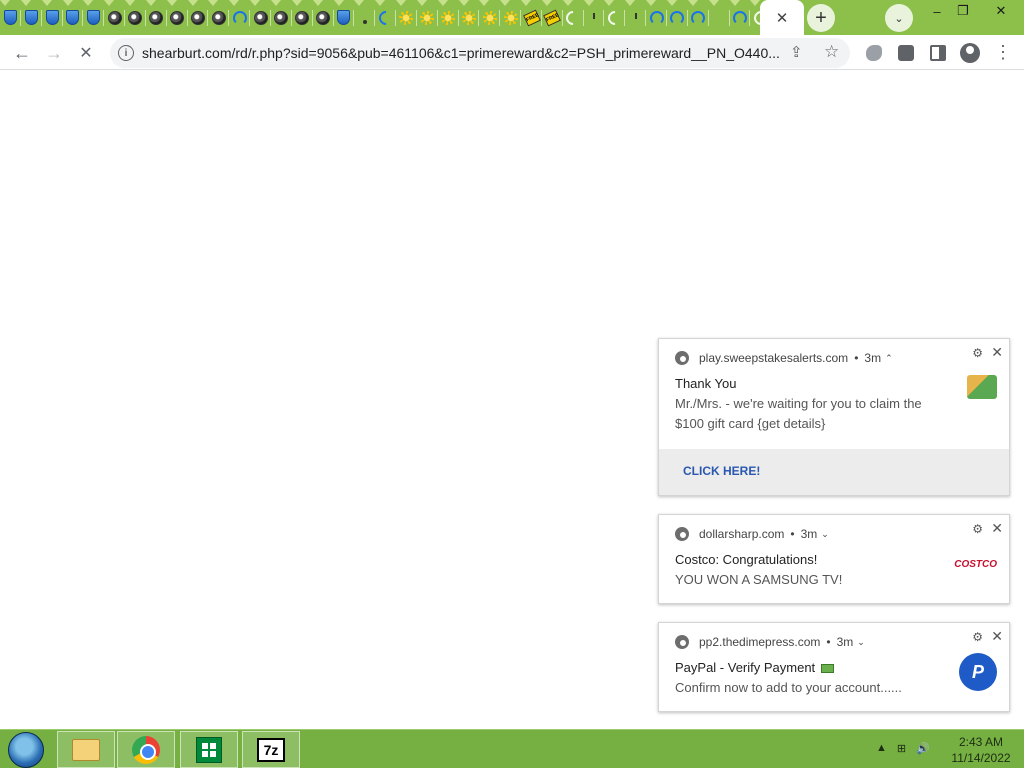  Describe the element at coordinates (1003, 52) in the screenshot. I see `chrome-menu-icon: ⋮` at that location.